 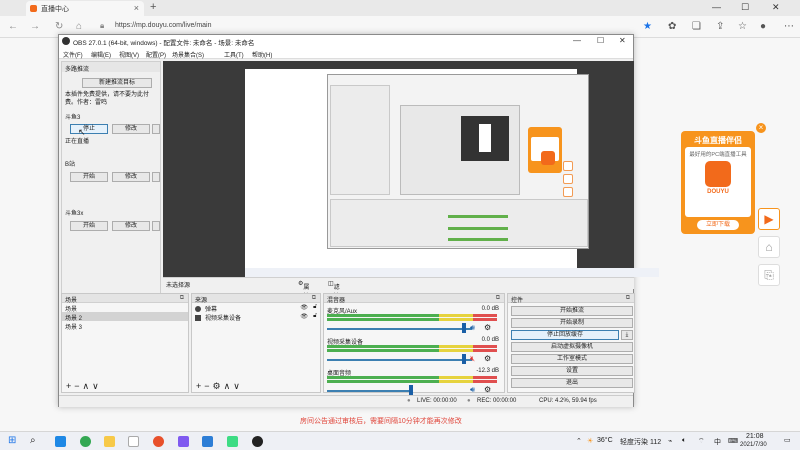 I want to click on ime-indicator: 中, so click(x=717, y=442).